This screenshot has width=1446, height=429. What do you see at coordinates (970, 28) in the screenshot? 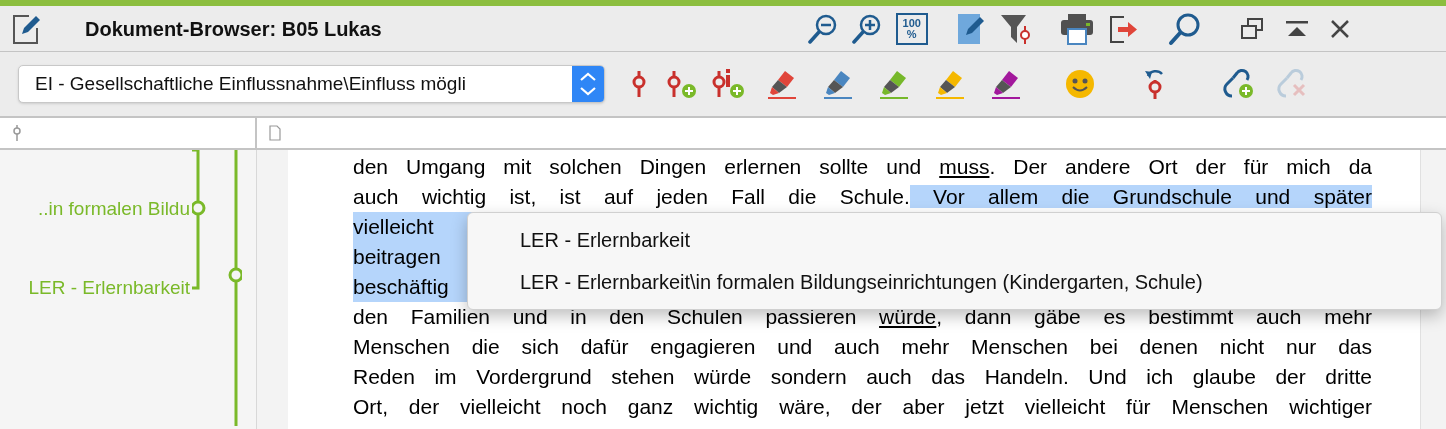
I see `edit-document-icon` at bounding box center [970, 28].